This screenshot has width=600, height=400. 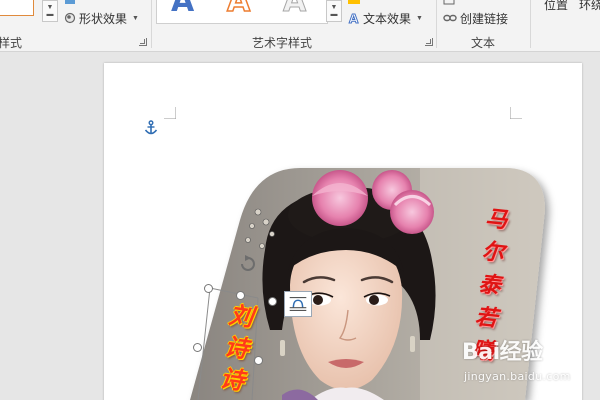 I want to click on role-name-char: 马, so click(x=496, y=219).